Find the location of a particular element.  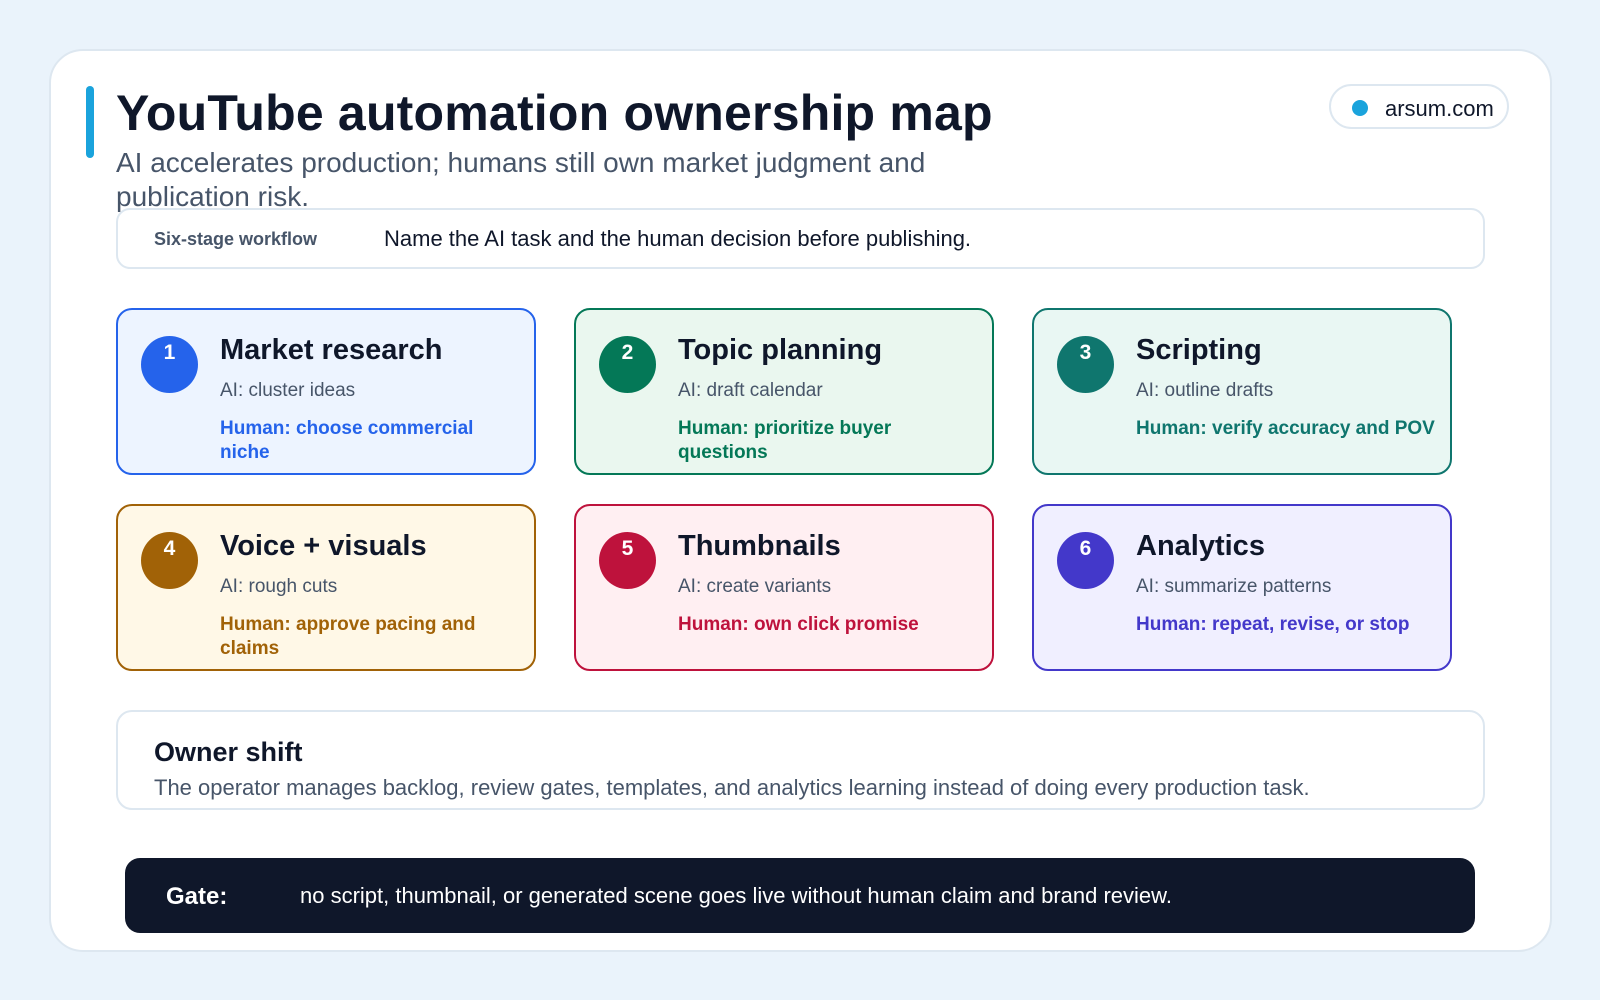

stage-title: Thumbnails is located at coordinates (759, 546).